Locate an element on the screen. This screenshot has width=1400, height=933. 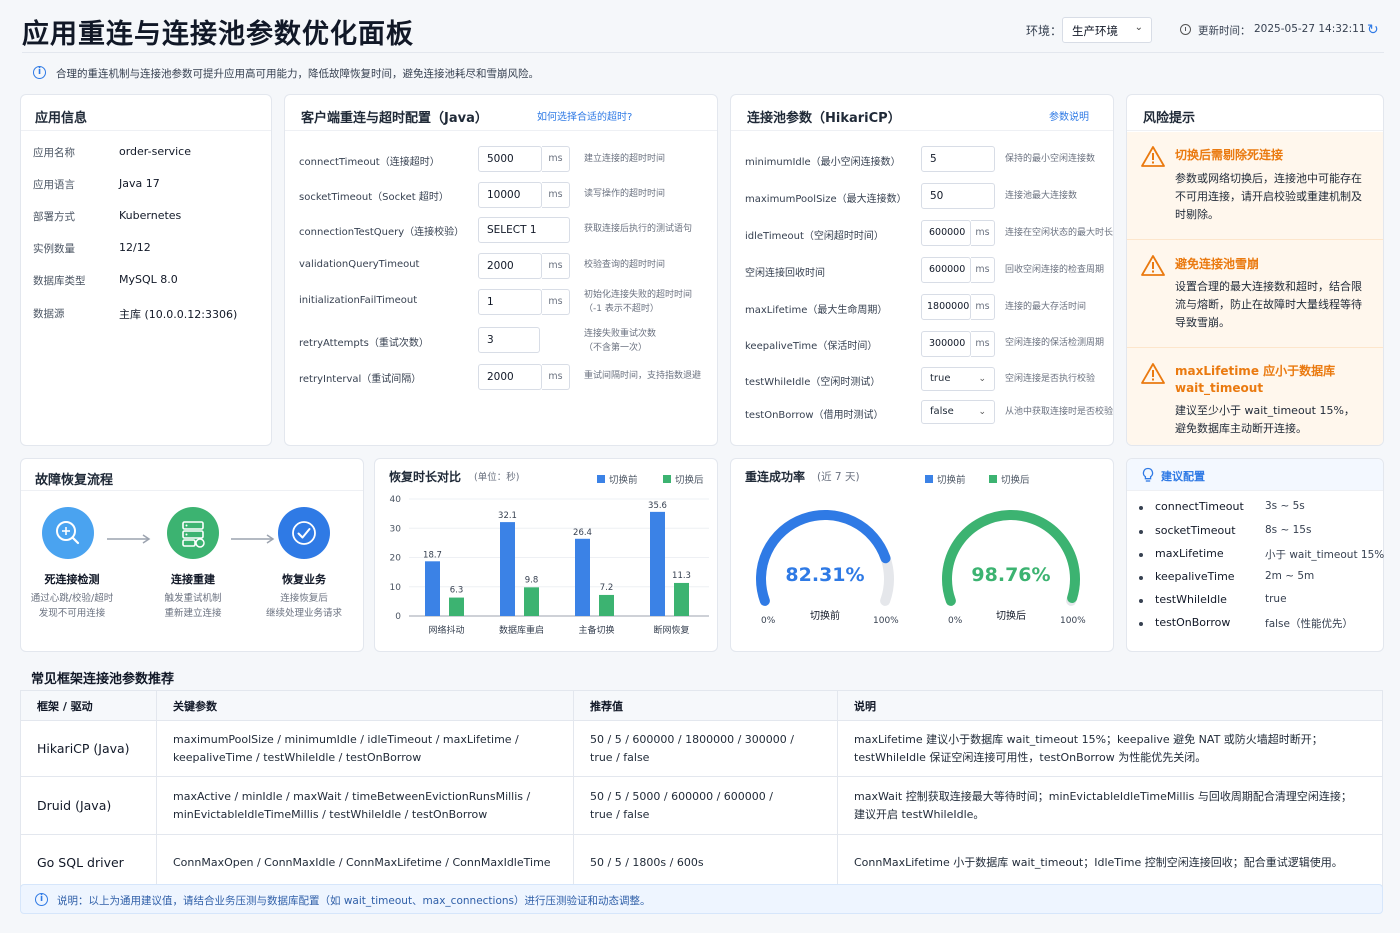
pool-params-help-link: 参数说明 is located at coordinates (1069, 115).